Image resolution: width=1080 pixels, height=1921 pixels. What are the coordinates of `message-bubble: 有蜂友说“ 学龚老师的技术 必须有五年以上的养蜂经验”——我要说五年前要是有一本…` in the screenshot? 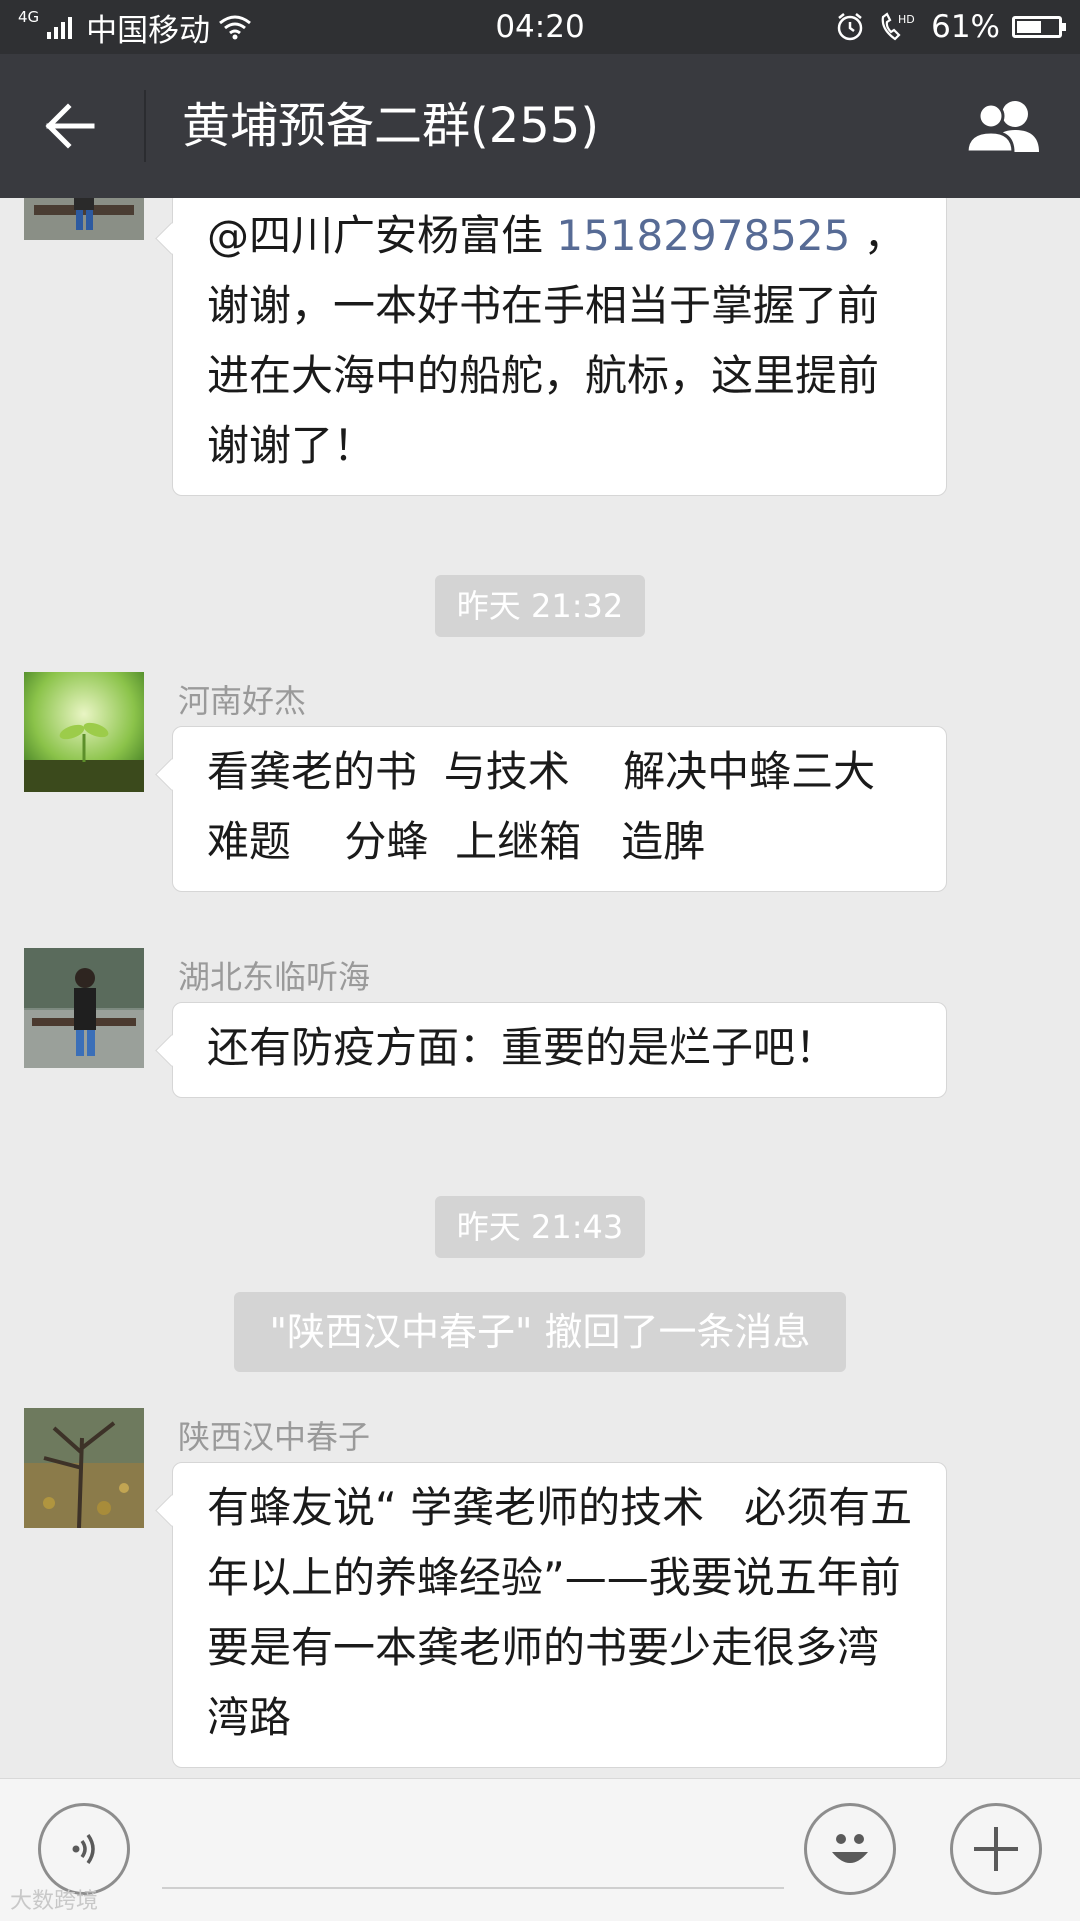 It's located at (559, 1615).